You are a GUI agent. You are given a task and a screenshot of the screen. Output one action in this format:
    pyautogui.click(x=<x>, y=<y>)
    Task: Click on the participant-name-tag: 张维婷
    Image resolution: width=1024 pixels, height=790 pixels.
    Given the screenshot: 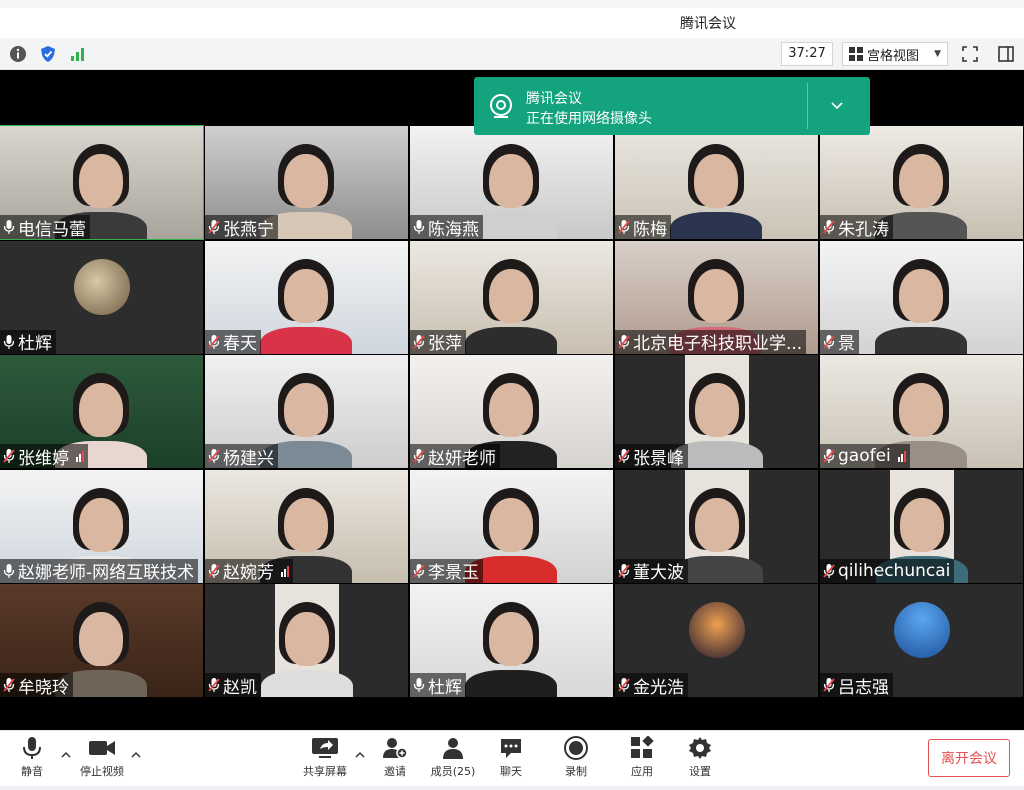 What is the action you would take?
    pyautogui.click(x=44, y=456)
    